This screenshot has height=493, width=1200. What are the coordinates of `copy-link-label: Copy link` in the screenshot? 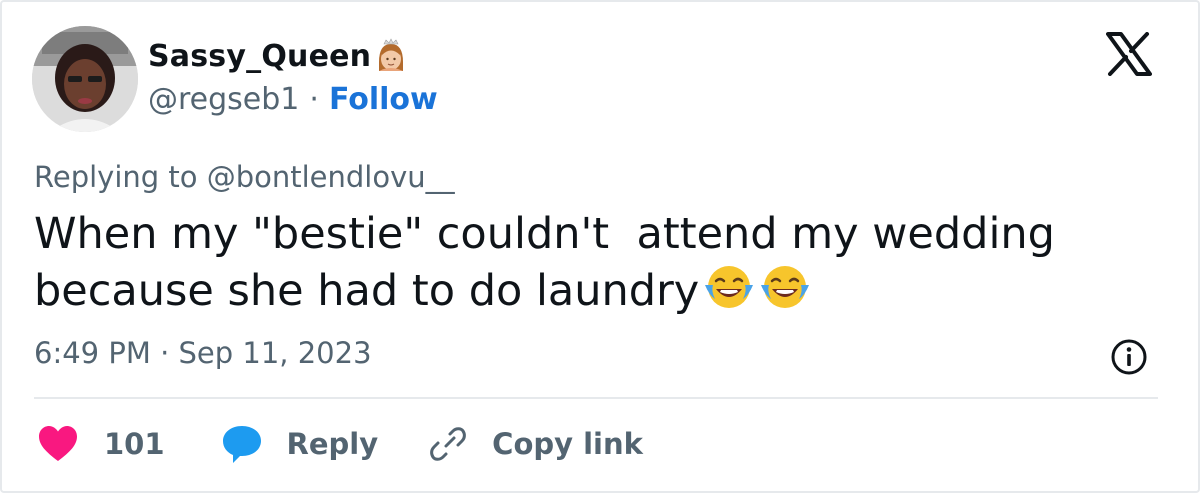 It's located at (567, 444).